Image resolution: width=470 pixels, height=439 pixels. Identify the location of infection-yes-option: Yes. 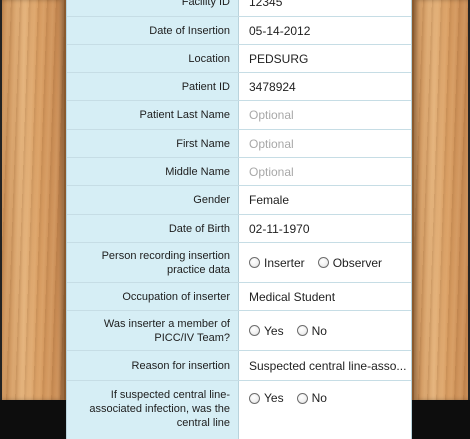
(266, 398).